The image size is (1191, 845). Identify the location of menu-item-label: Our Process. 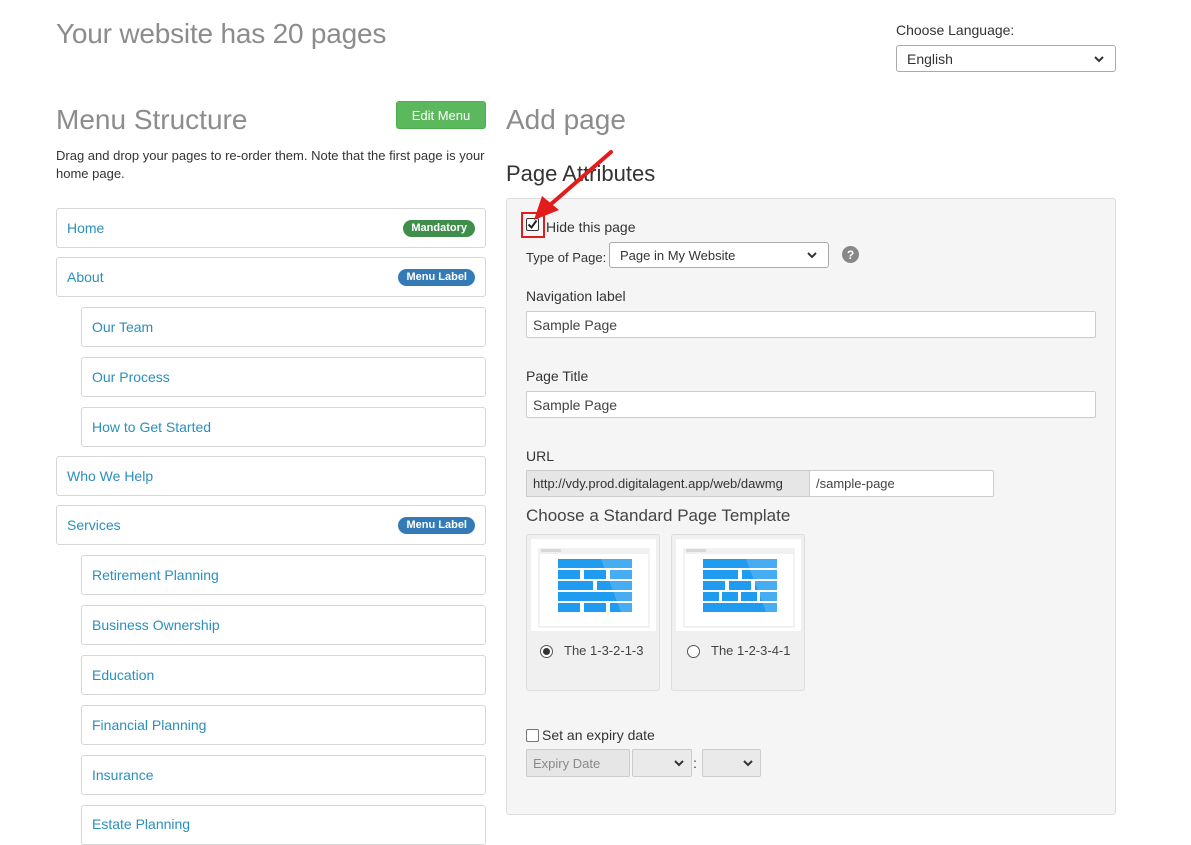
(131, 377).